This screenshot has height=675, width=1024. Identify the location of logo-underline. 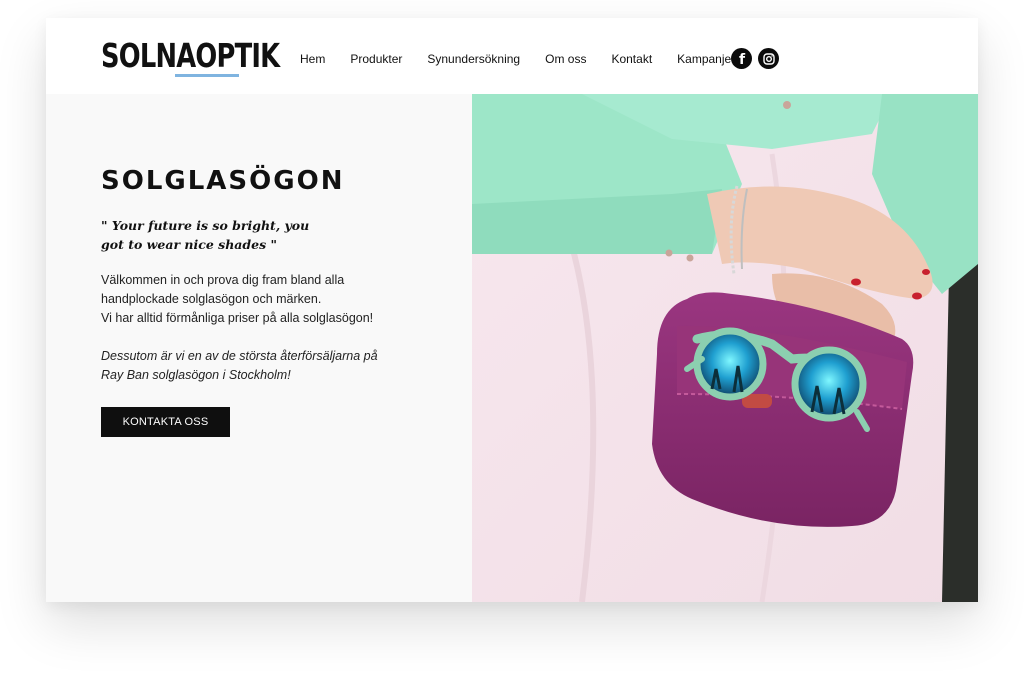
(207, 75).